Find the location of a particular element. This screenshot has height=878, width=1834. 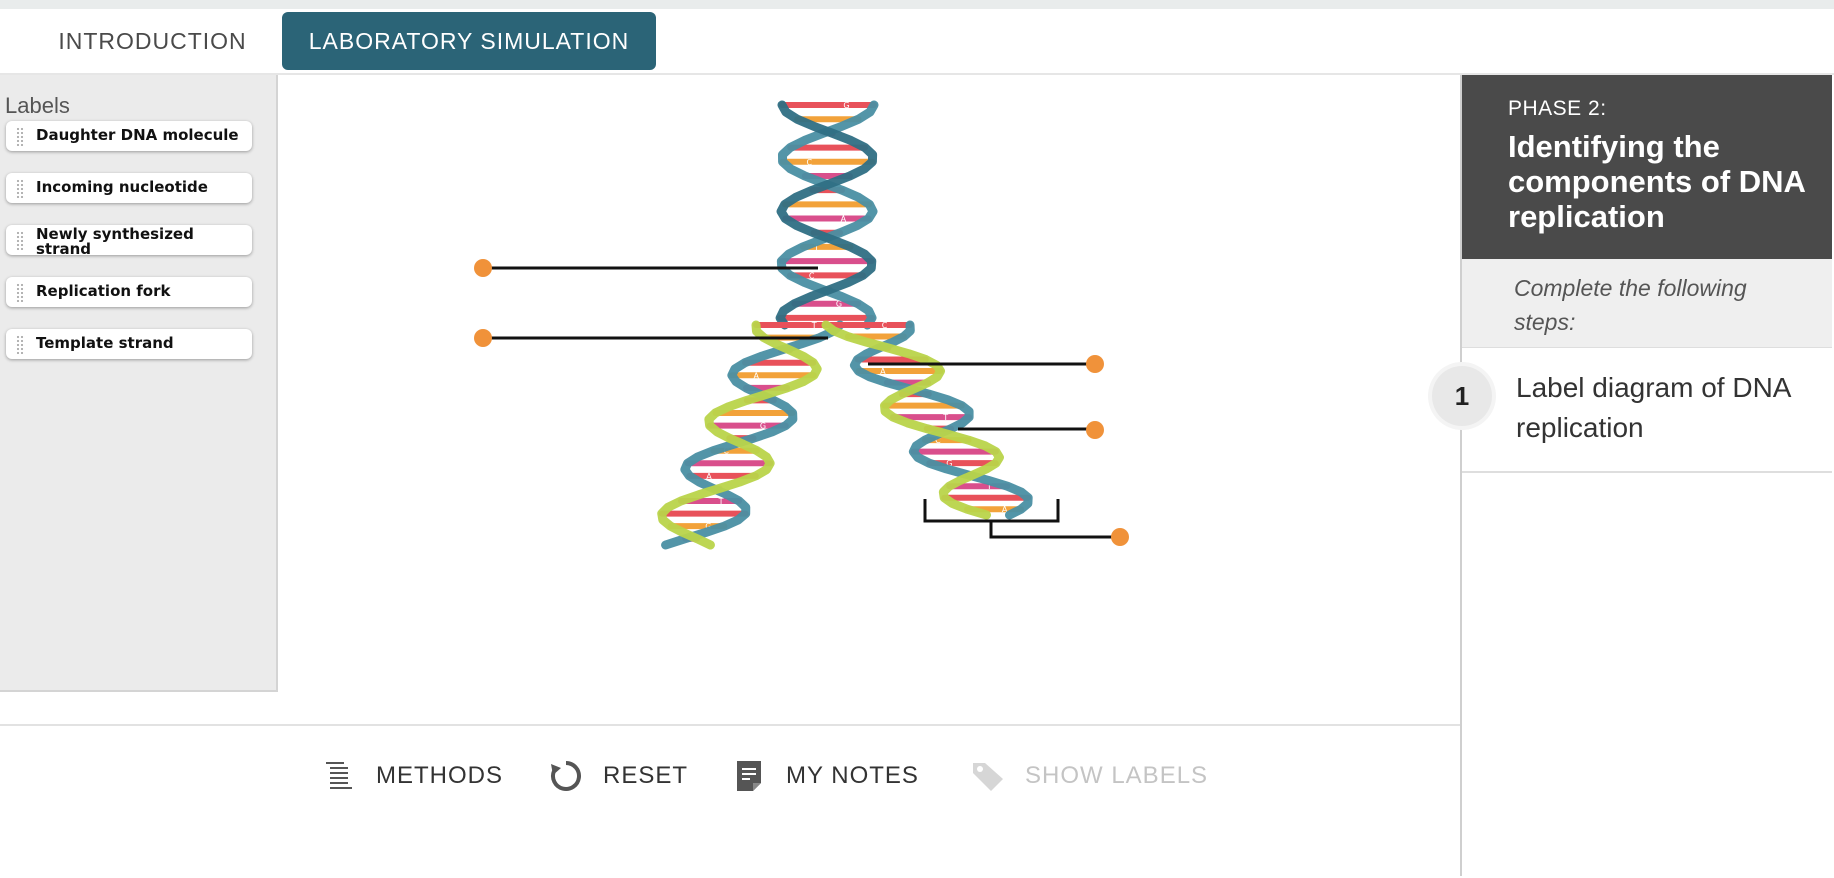

show-labels-button: SHOW LABELS is located at coordinates (1089, 776).